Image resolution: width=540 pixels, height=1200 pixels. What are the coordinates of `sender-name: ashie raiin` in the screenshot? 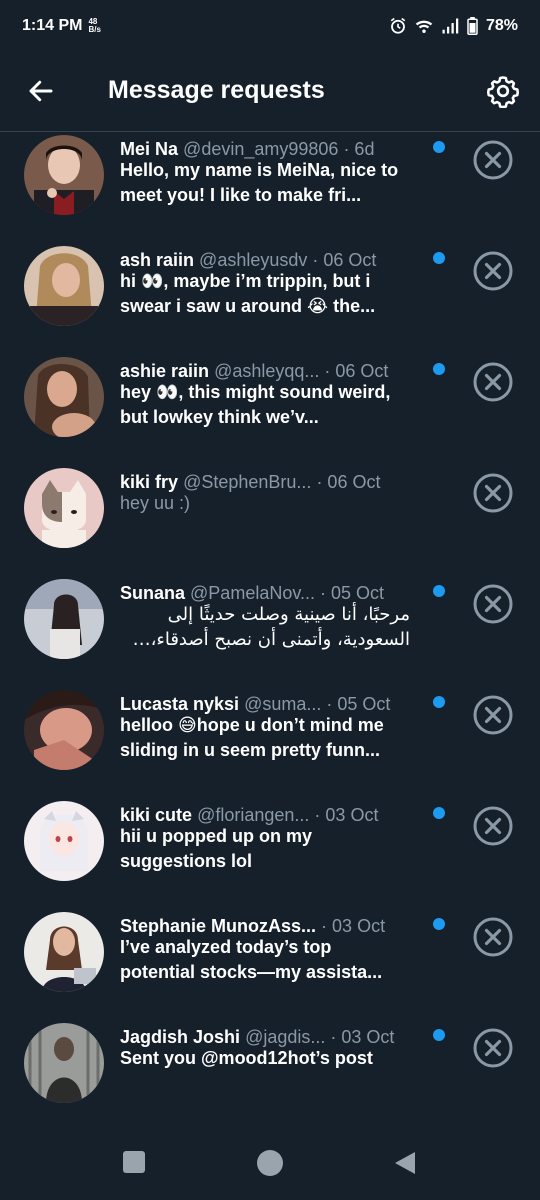 It's located at (165, 371).